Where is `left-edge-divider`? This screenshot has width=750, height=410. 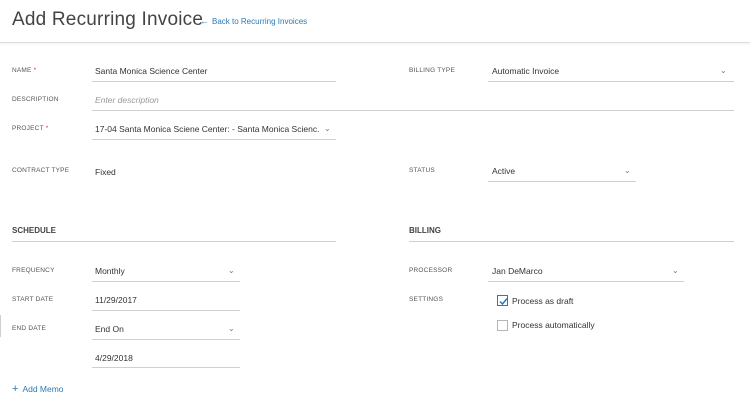
left-edge-divider is located at coordinates (0, 326).